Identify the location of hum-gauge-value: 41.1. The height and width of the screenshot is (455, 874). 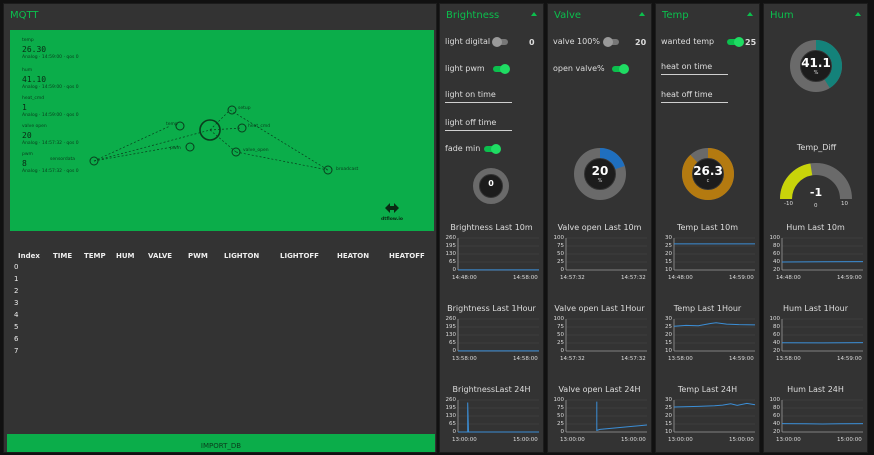
(816, 63).